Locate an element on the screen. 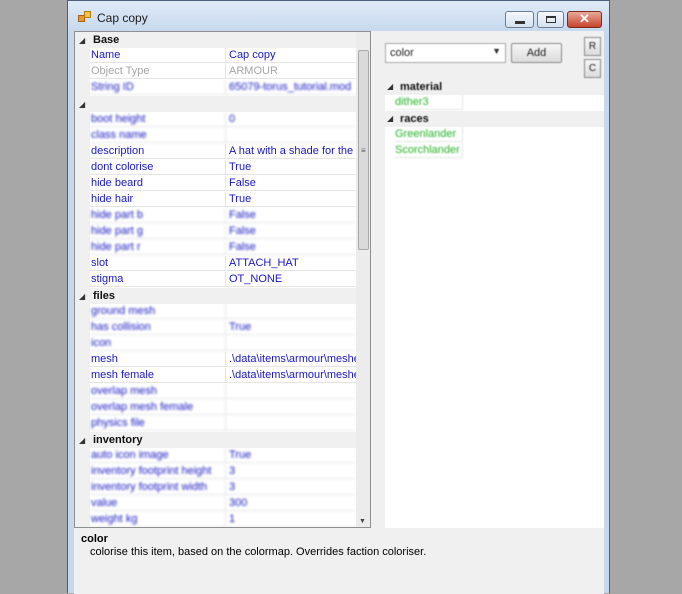  close-icon: ✕ is located at coordinates (584, 18).